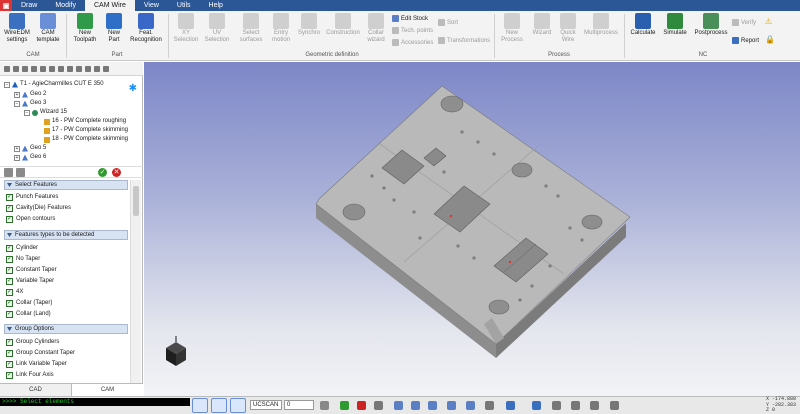 This screenshot has width=800, height=414. What do you see at coordinates (38, 208) in the screenshot?
I see `checkbox-cavity-features: ✓ Cavity(Die) Features` at bounding box center [38, 208].